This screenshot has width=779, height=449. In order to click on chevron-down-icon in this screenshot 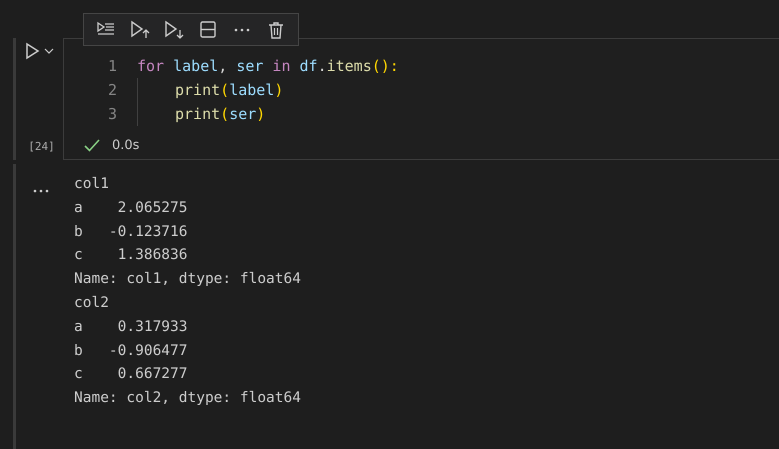, I will do `click(49, 51)`.